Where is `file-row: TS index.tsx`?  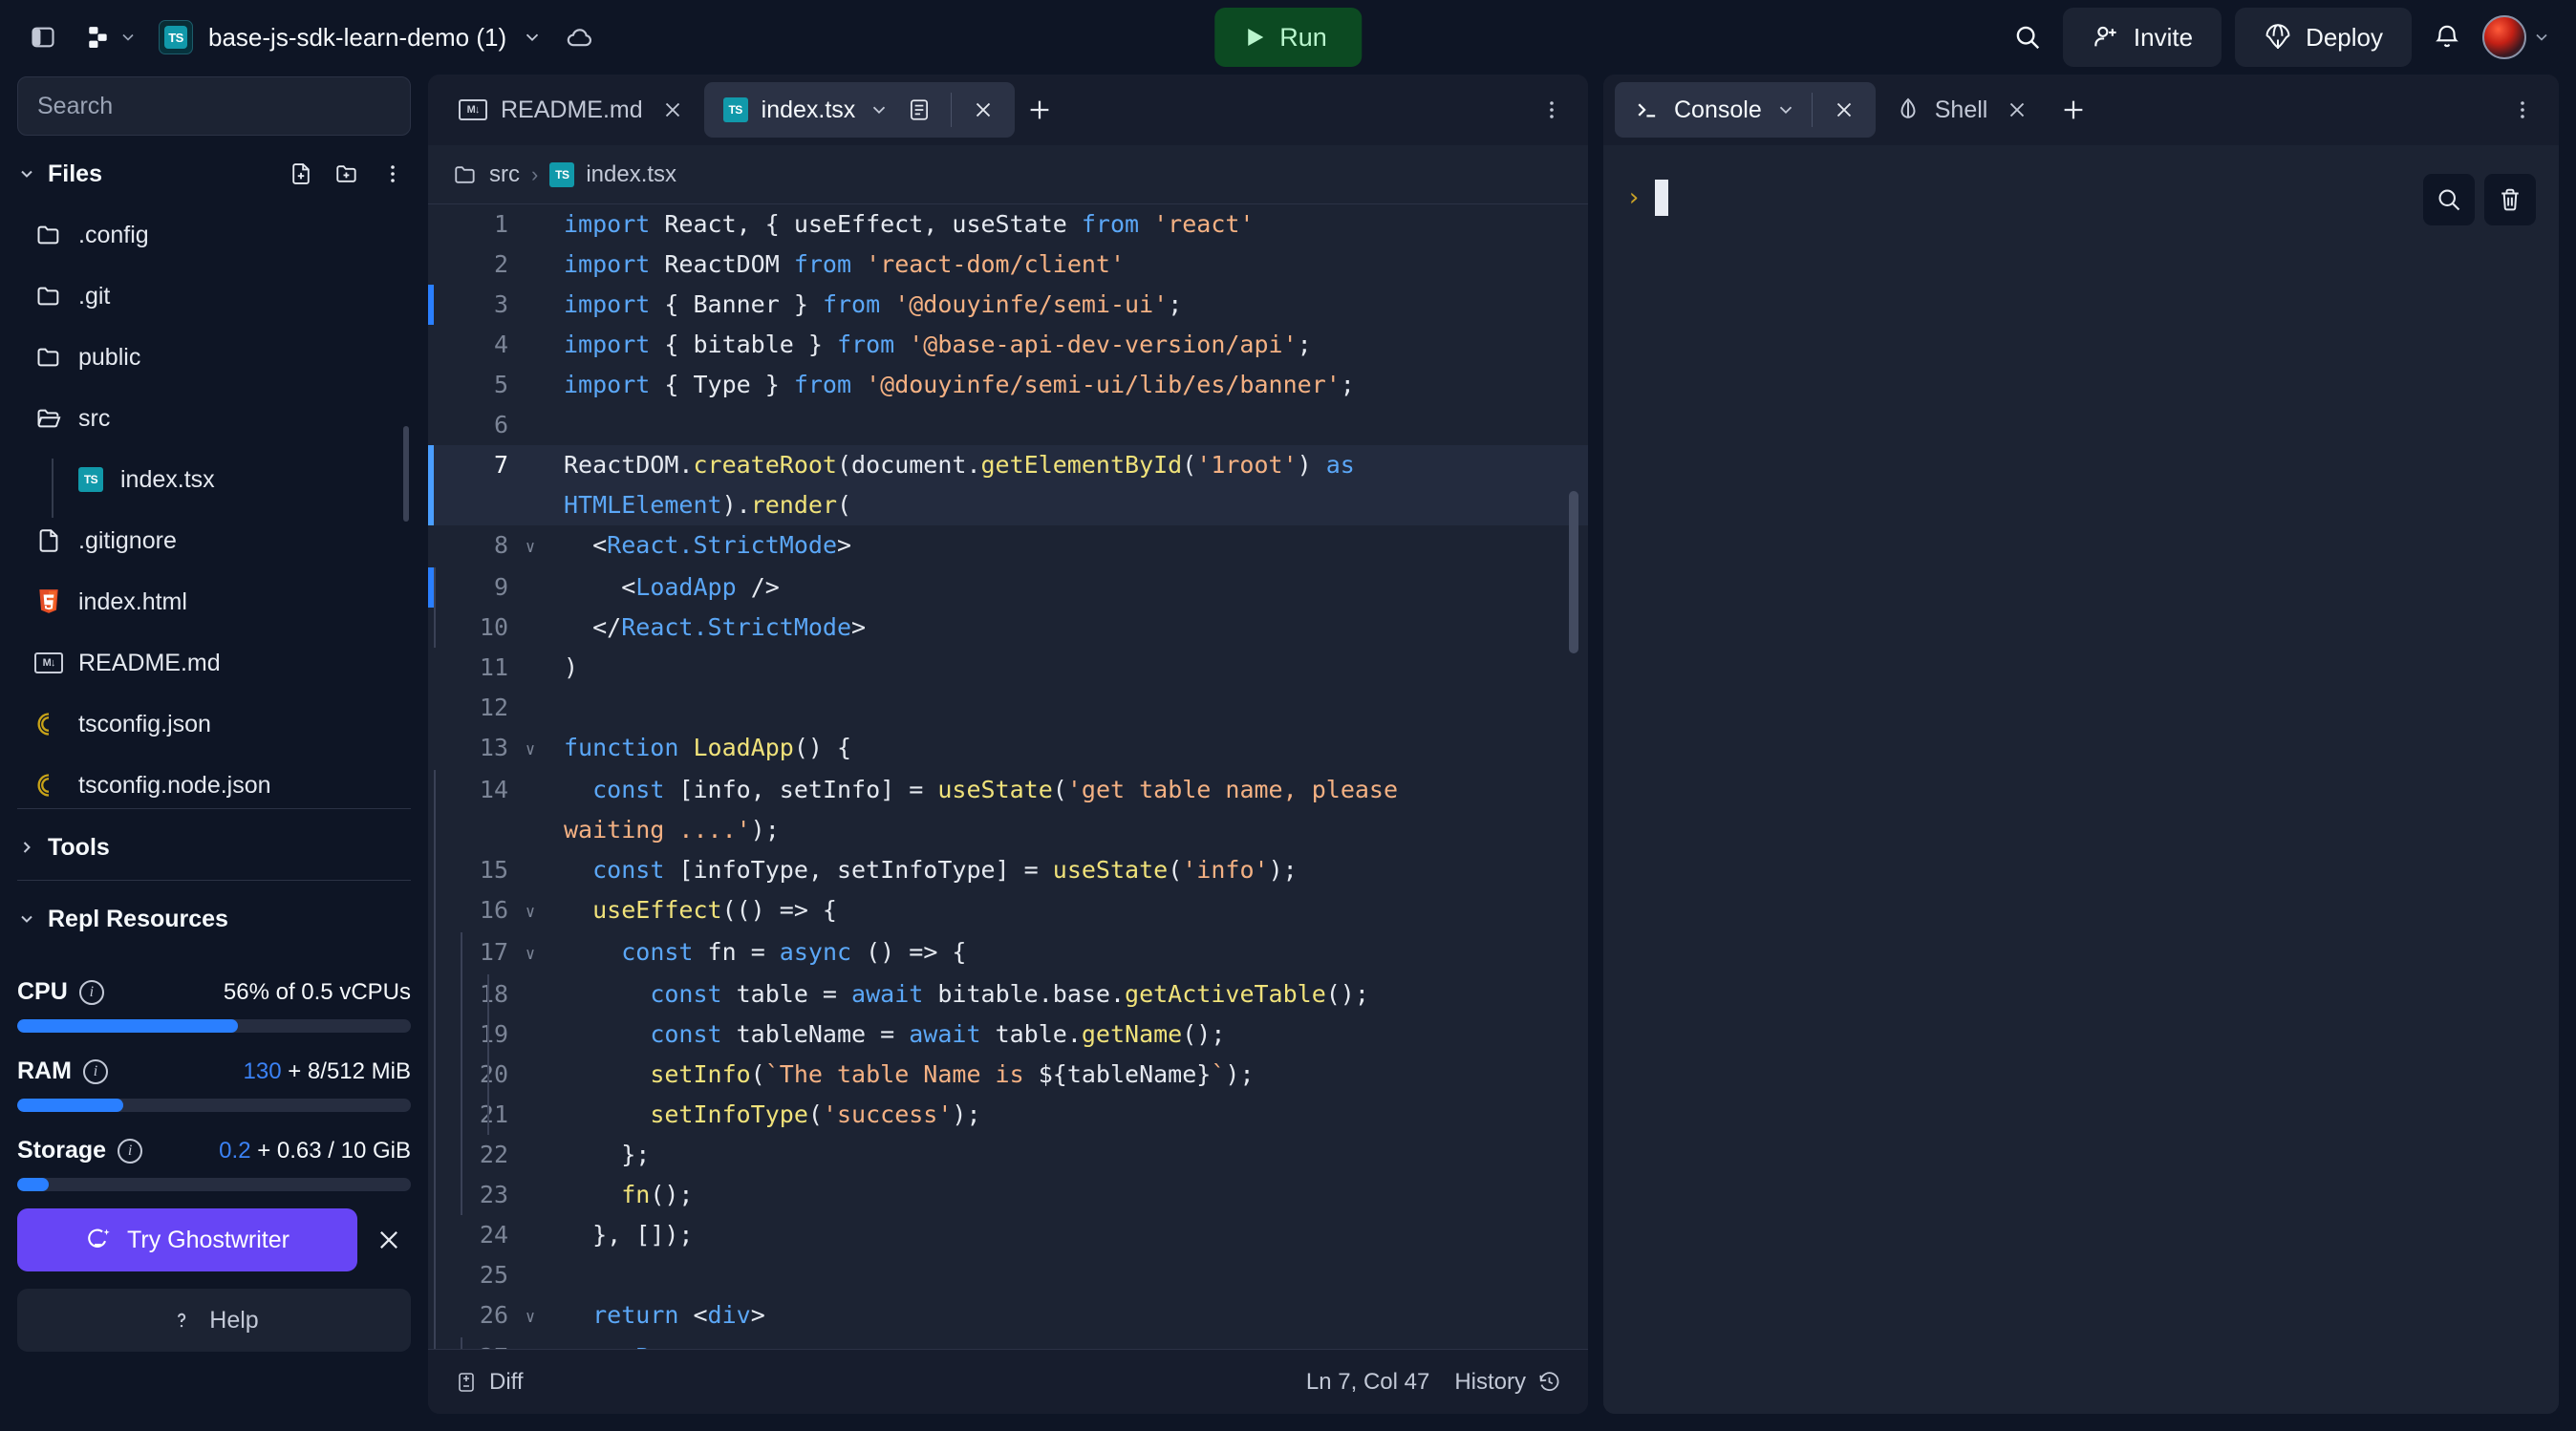 file-row: TS index.tsx is located at coordinates (214, 479).